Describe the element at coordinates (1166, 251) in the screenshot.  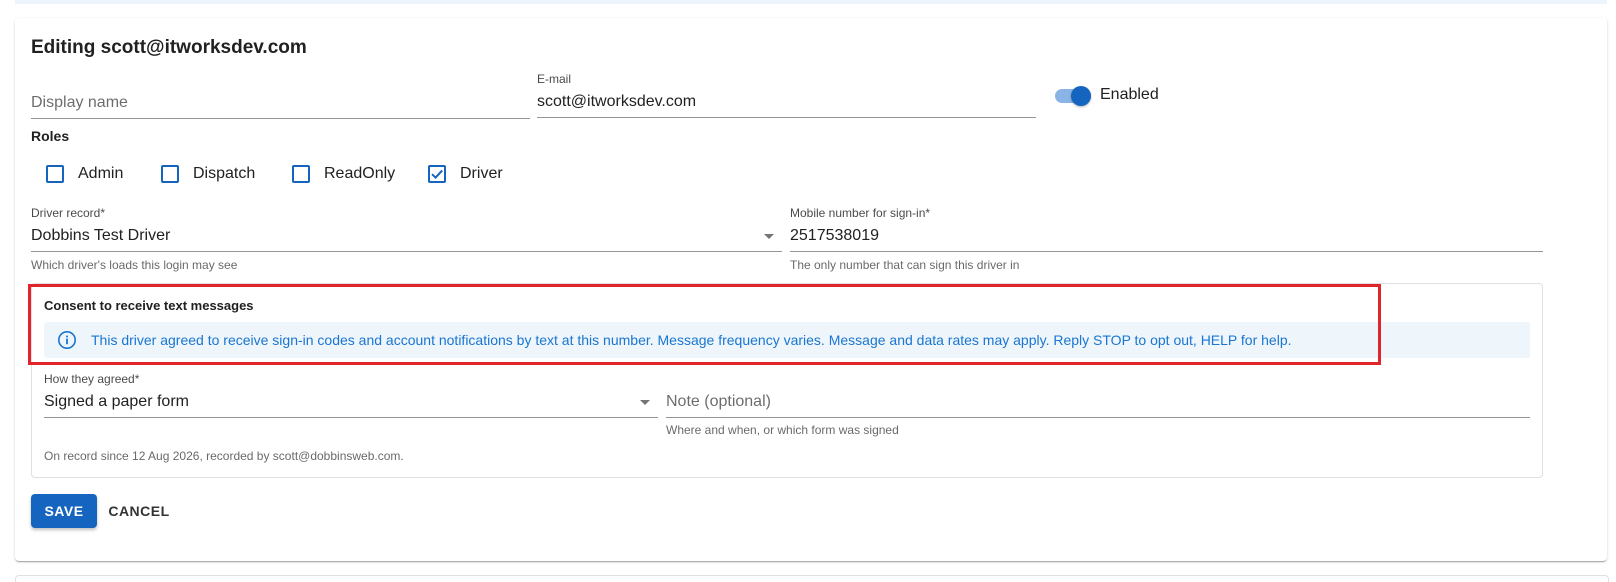
I see `mobile-number-underline` at that location.